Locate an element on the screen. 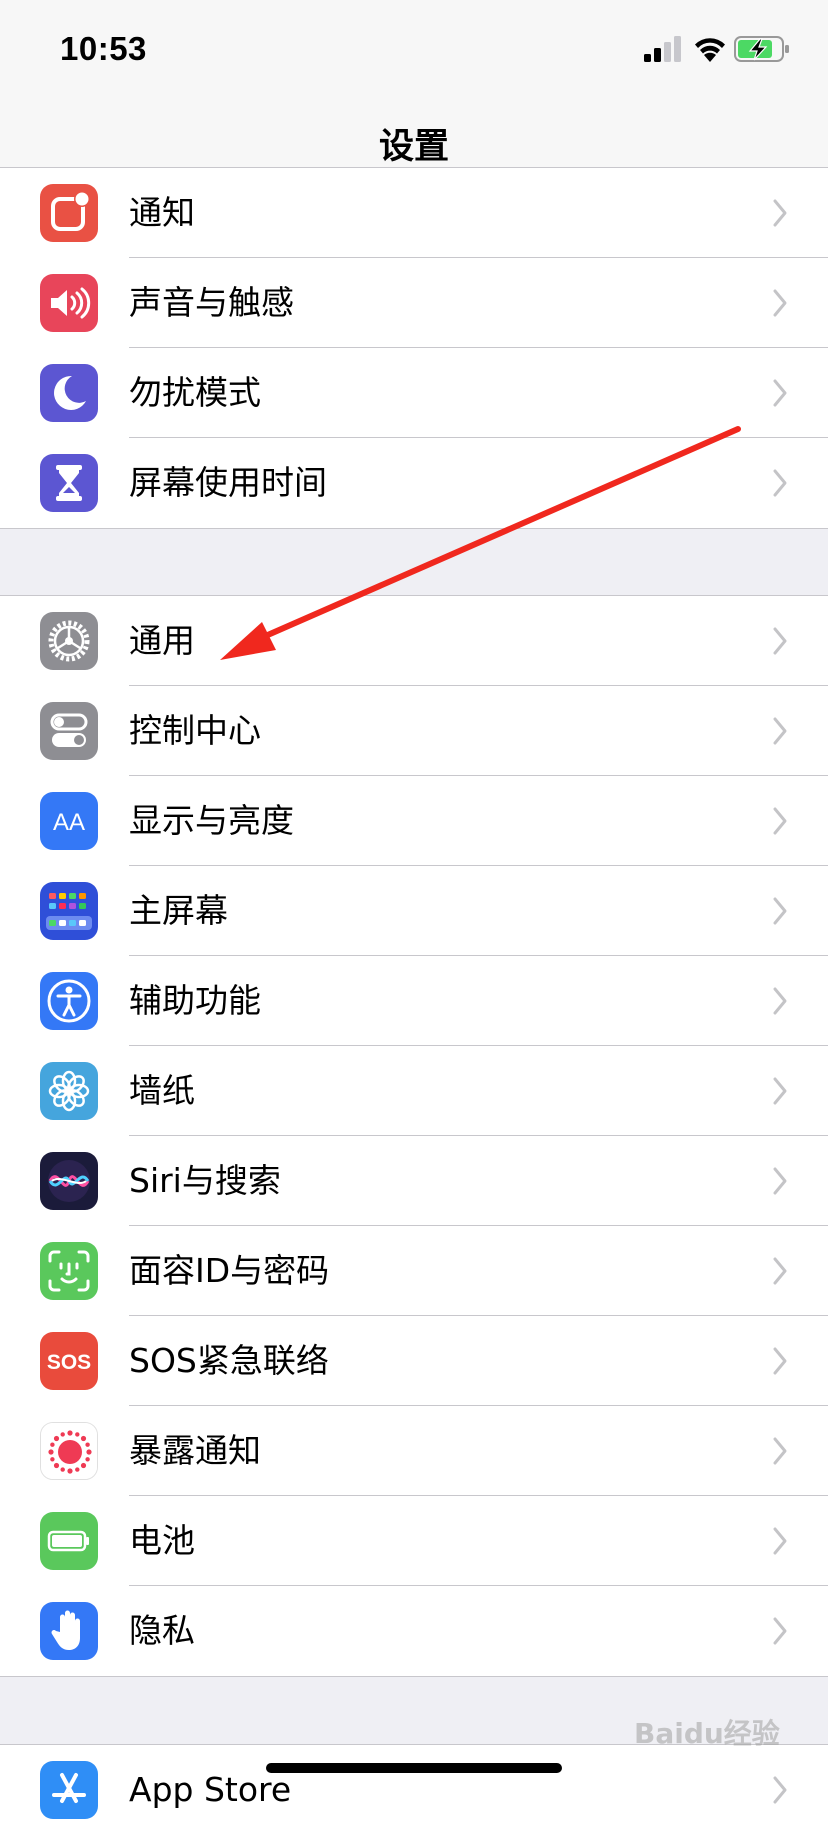 Image resolution: width=828 pixels, height=1835 pixels. settings-row-label: 显示与亮度 is located at coordinates (211, 820).